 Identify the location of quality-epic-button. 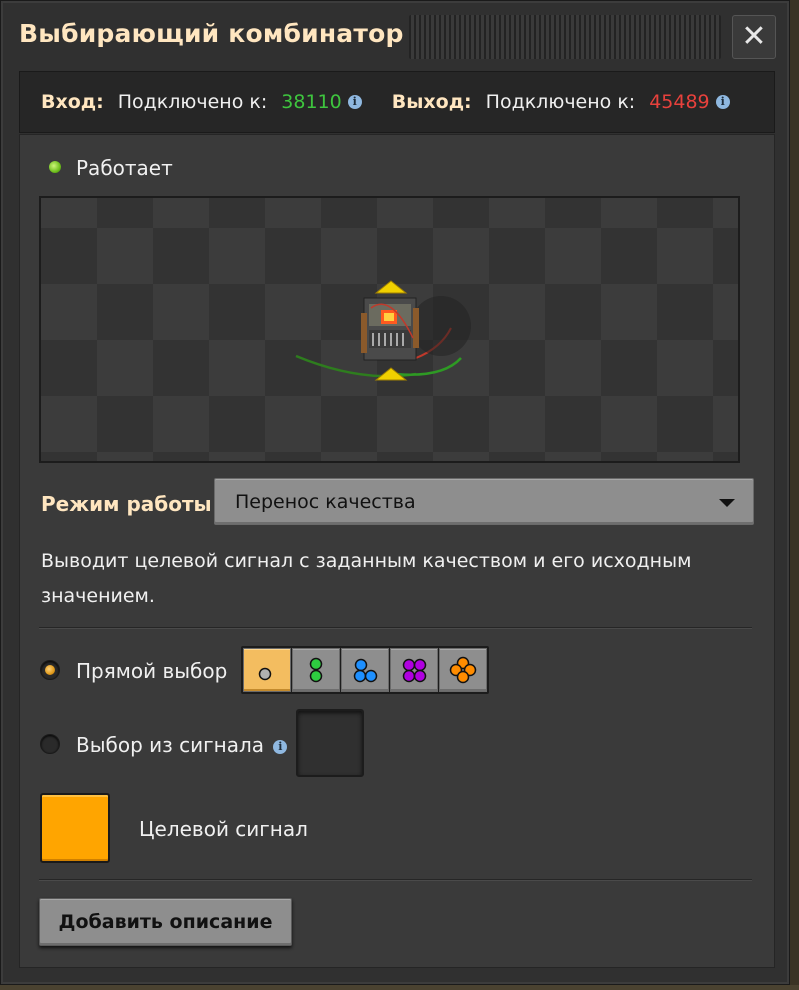
(414, 670).